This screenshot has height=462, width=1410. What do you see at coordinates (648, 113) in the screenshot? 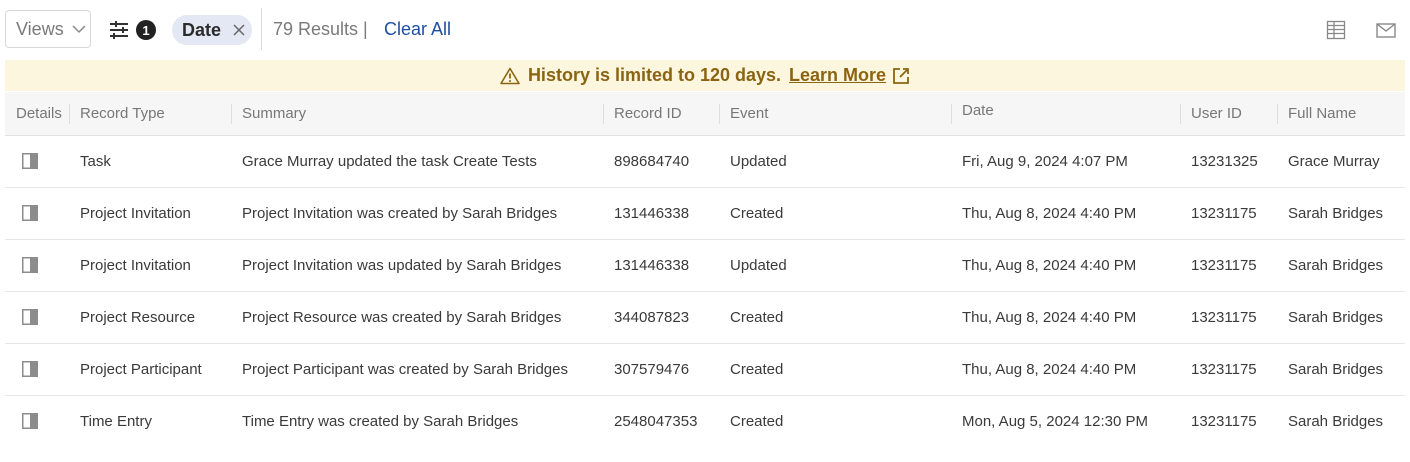
I see `column-header-record-id: Record ID` at bounding box center [648, 113].